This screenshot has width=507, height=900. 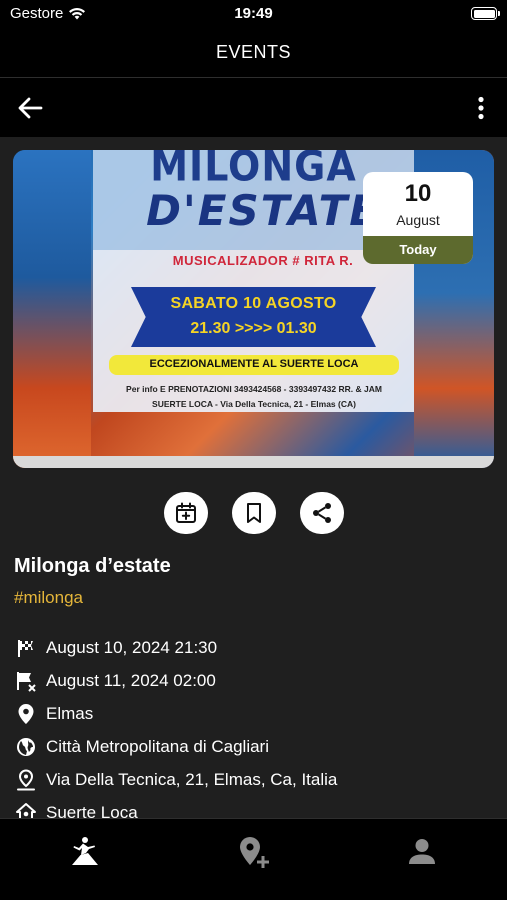 I want to click on detail-end-date: August 11, 2024 02:00, so click(x=115, y=681).